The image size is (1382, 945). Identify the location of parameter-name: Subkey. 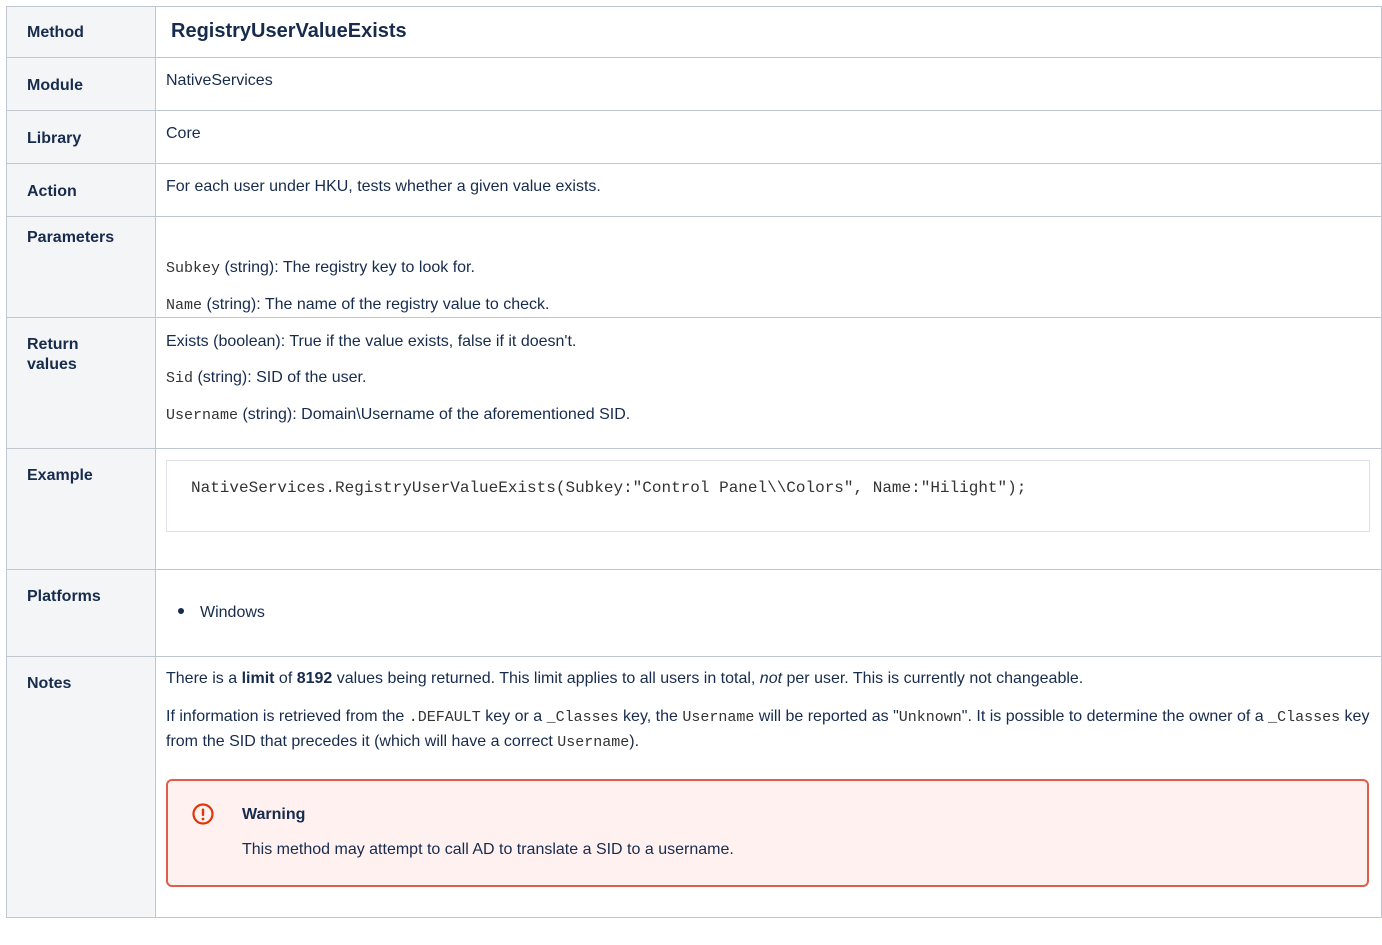
(193, 268).